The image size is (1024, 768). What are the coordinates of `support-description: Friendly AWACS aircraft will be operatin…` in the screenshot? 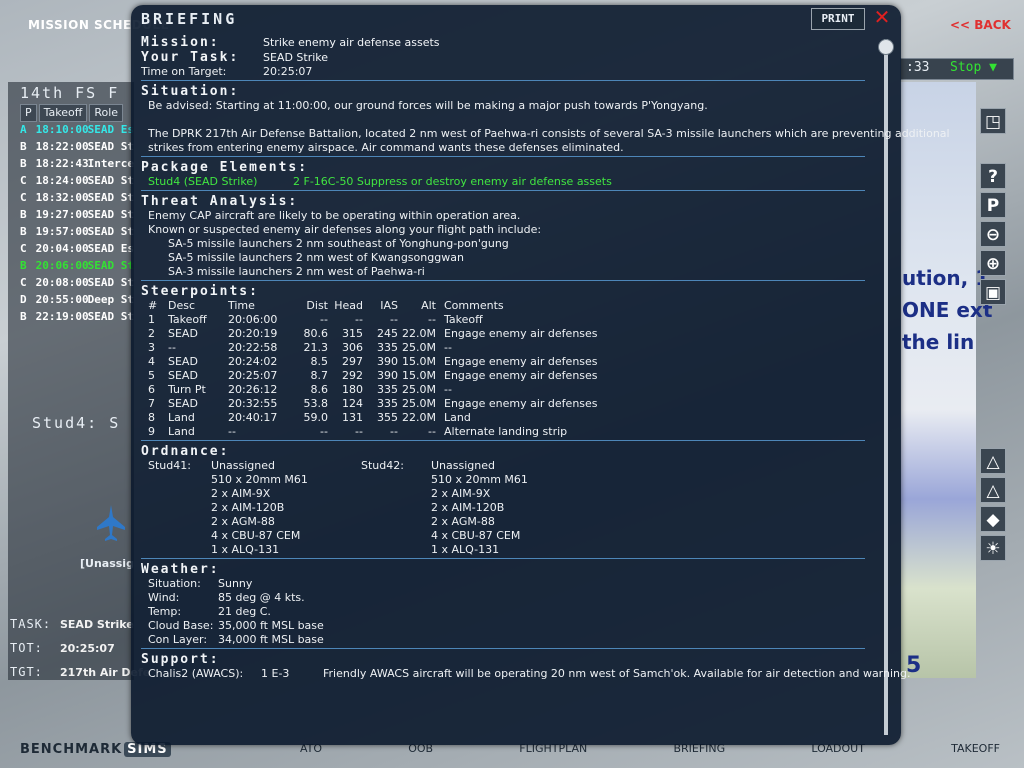 It's located at (617, 673).